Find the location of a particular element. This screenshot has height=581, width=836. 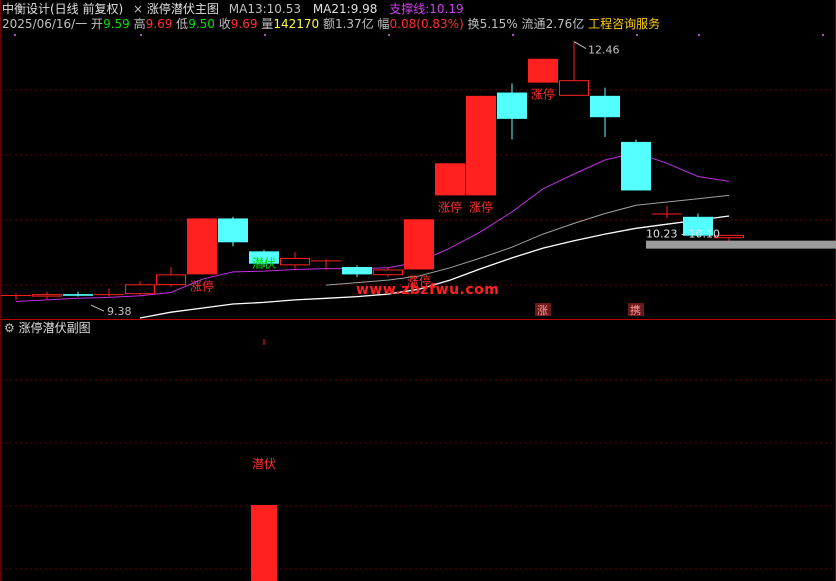

sub-bar is located at coordinates (264, 543).